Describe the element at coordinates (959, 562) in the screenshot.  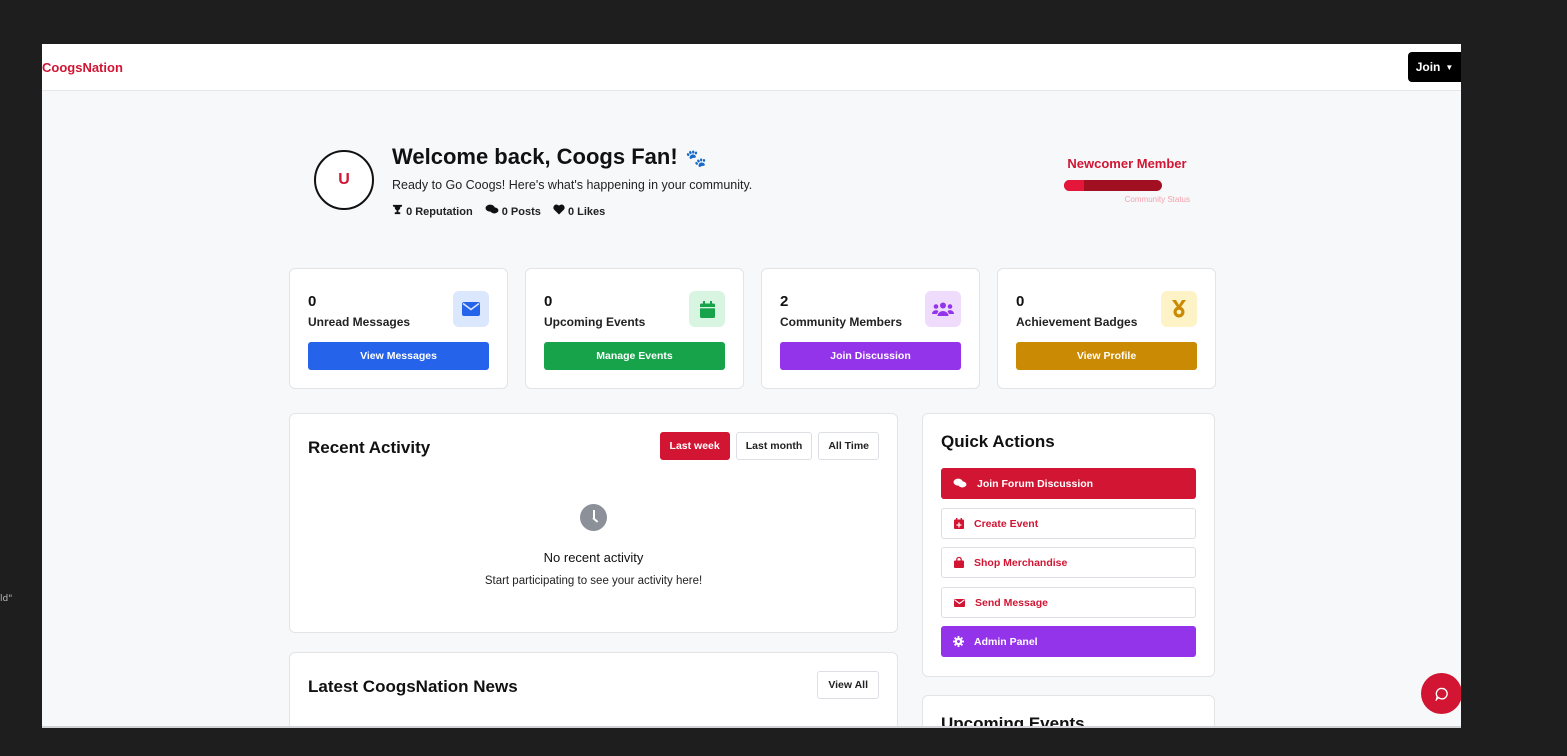
I see `shopping-bag-icon` at that location.